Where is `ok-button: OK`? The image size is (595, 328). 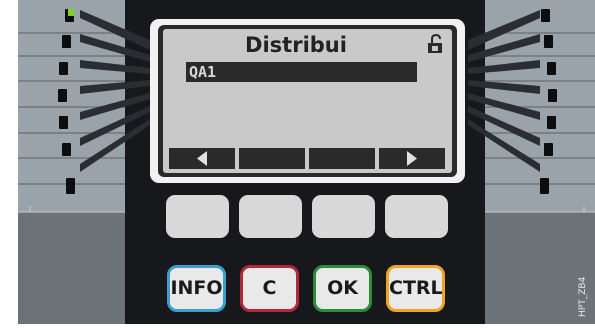
ok-button: OK is located at coordinates (342, 288).